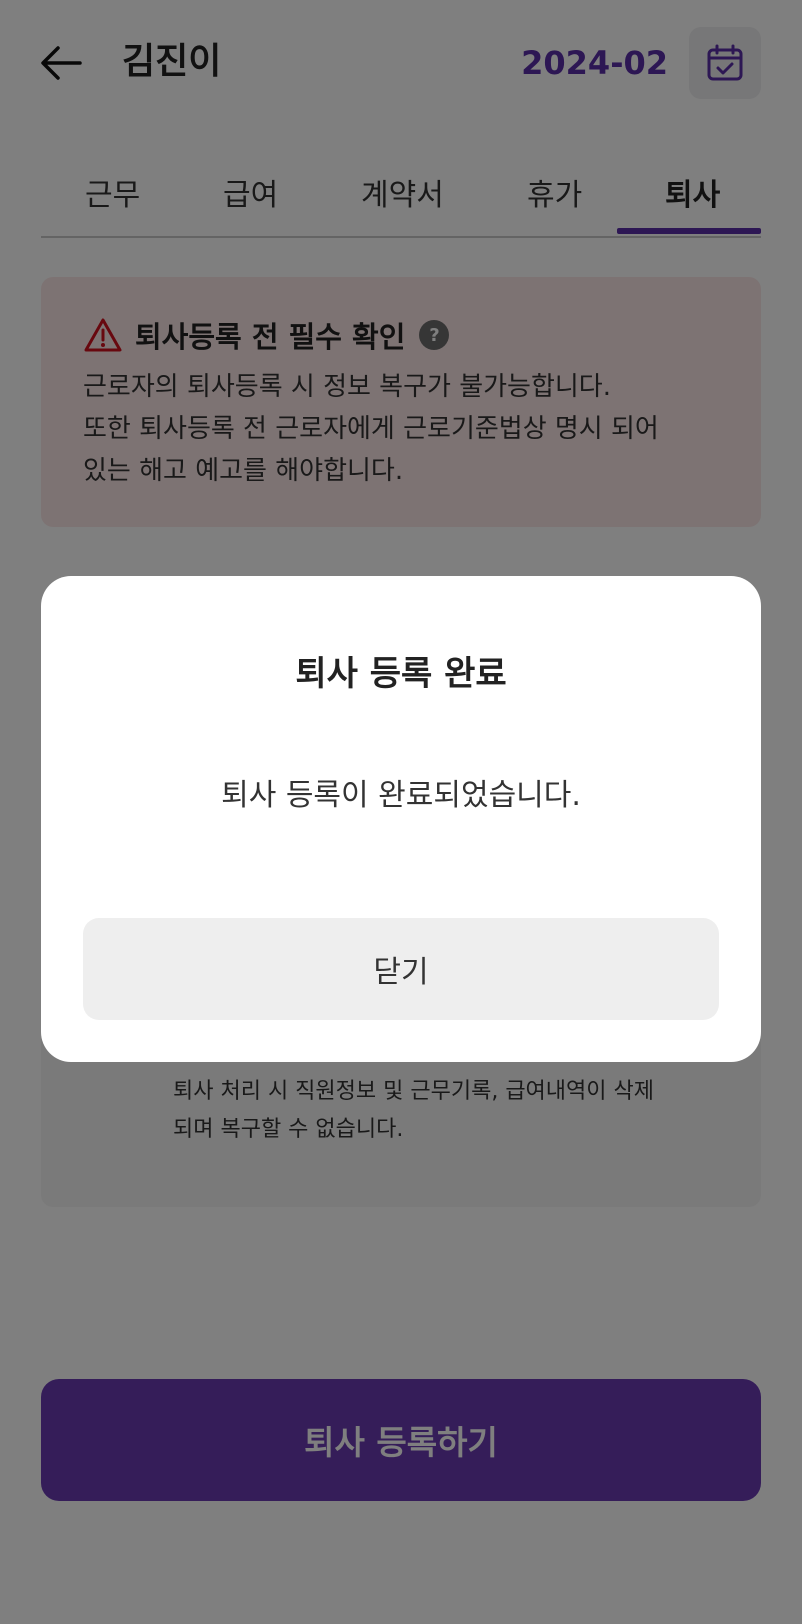  Describe the element at coordinates (401, 674) in the screenshot. I see `dialog-title: 퇴사 등록 완료` at that location.